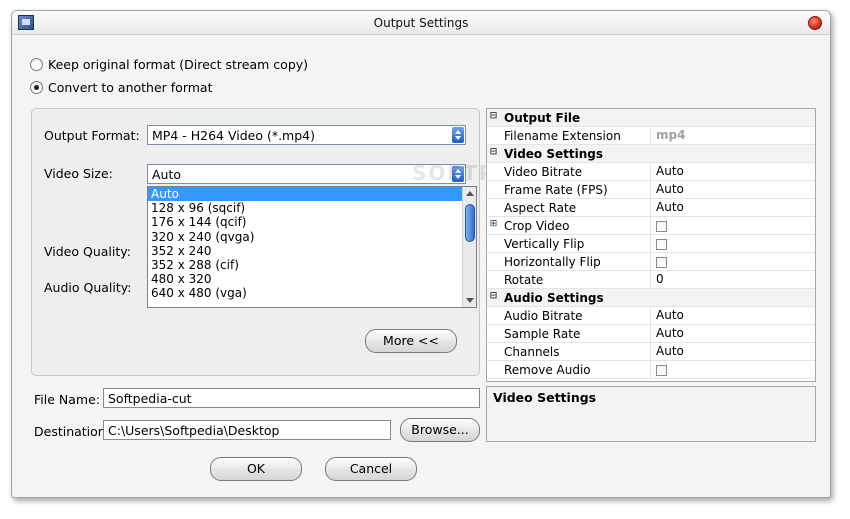 Image resolution: width=850 pixels, height=519 pixels. Describe the element at coordinates (312, 194) in the screenshot. I see `dropdown-option: Auto` at that location.